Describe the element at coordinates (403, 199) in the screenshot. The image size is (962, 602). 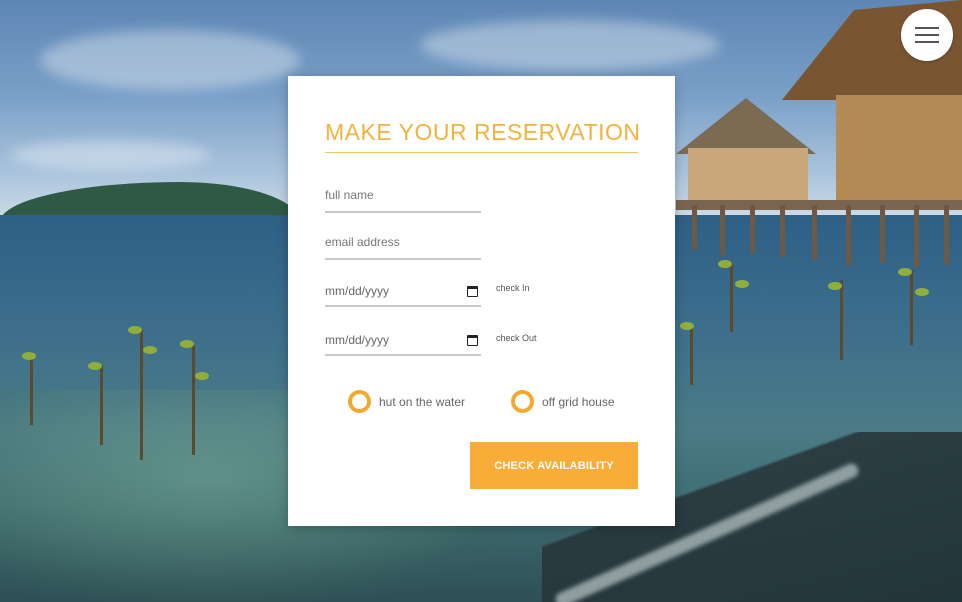
I see `full-name-input` at that location.